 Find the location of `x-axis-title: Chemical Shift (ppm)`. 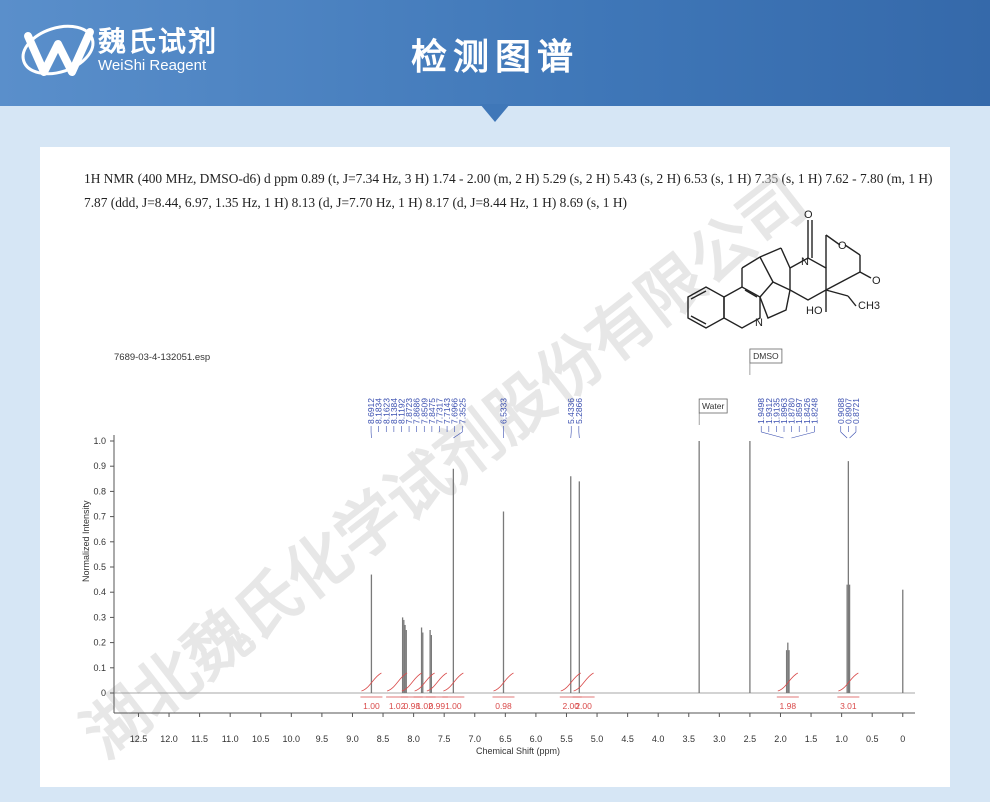

x-axis-title: Chemical Shift (ppm) is located at coordinates (518, 751).